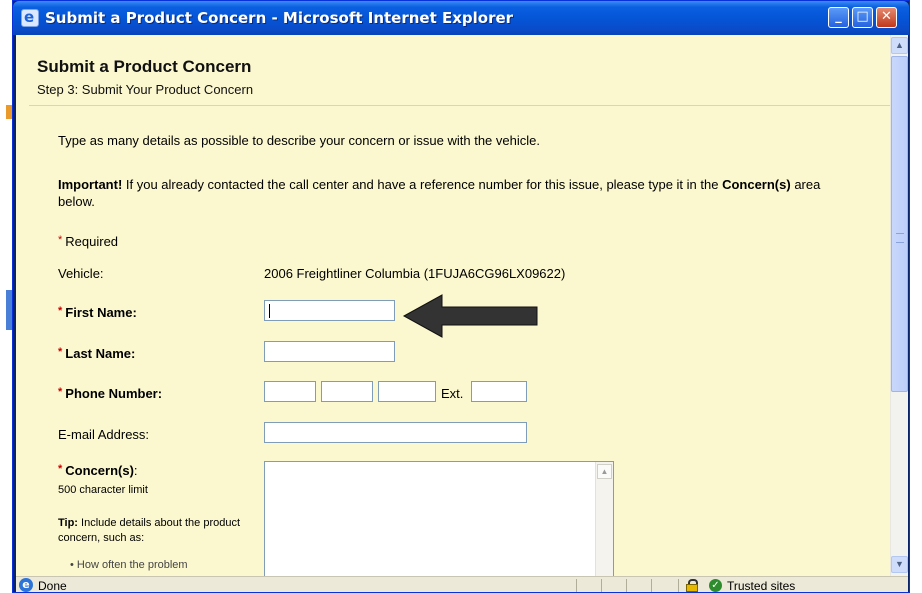  What do you see at coordinates (145, 89) in the screenshot?
I see `step-subtitle: Step 3: Submit Your Product Concern` at bounding box center [145, 89].